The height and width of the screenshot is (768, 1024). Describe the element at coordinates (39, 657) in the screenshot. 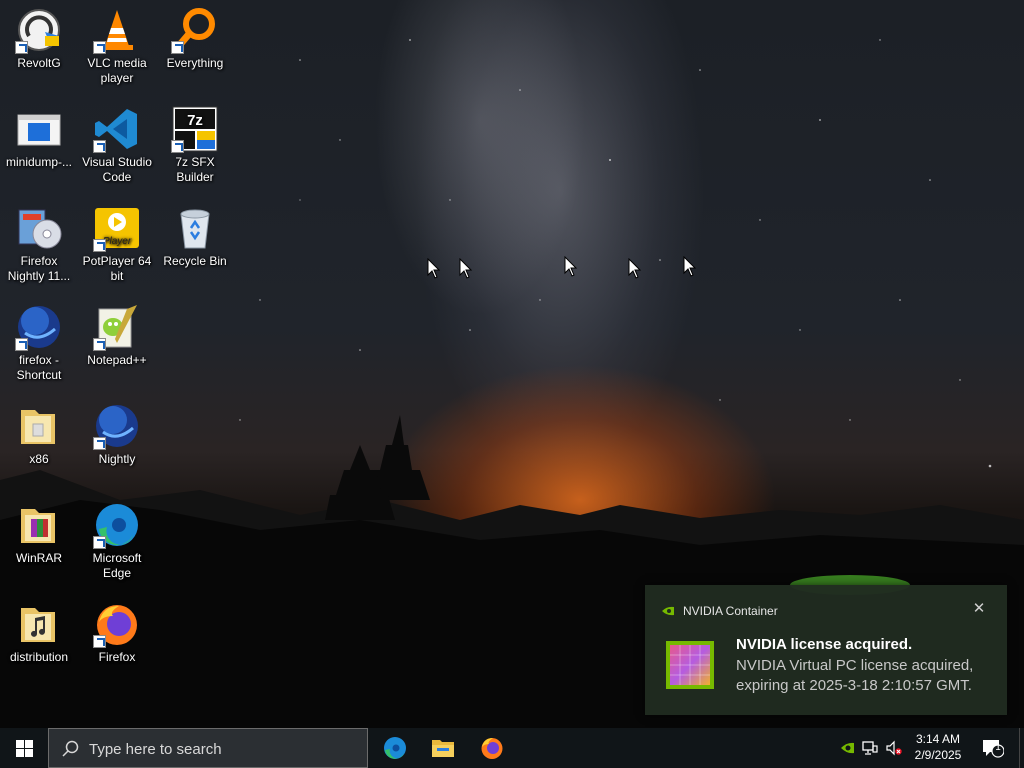

I see `desktop-icon-label: distribution` at that location.